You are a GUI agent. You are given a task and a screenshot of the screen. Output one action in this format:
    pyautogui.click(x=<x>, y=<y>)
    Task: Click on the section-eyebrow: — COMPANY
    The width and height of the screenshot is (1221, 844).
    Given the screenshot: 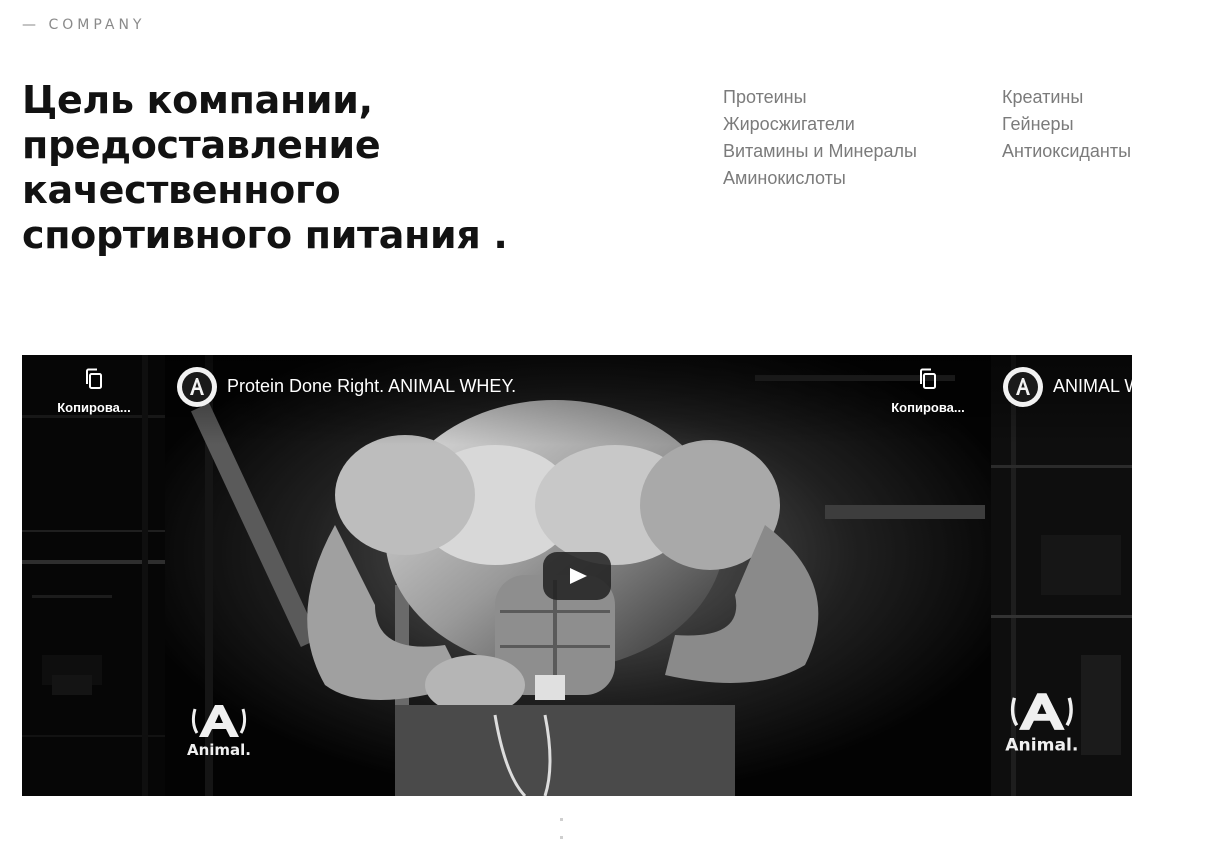 What is the action you would take?
    pyautogui.click(x=84, y=25)
    